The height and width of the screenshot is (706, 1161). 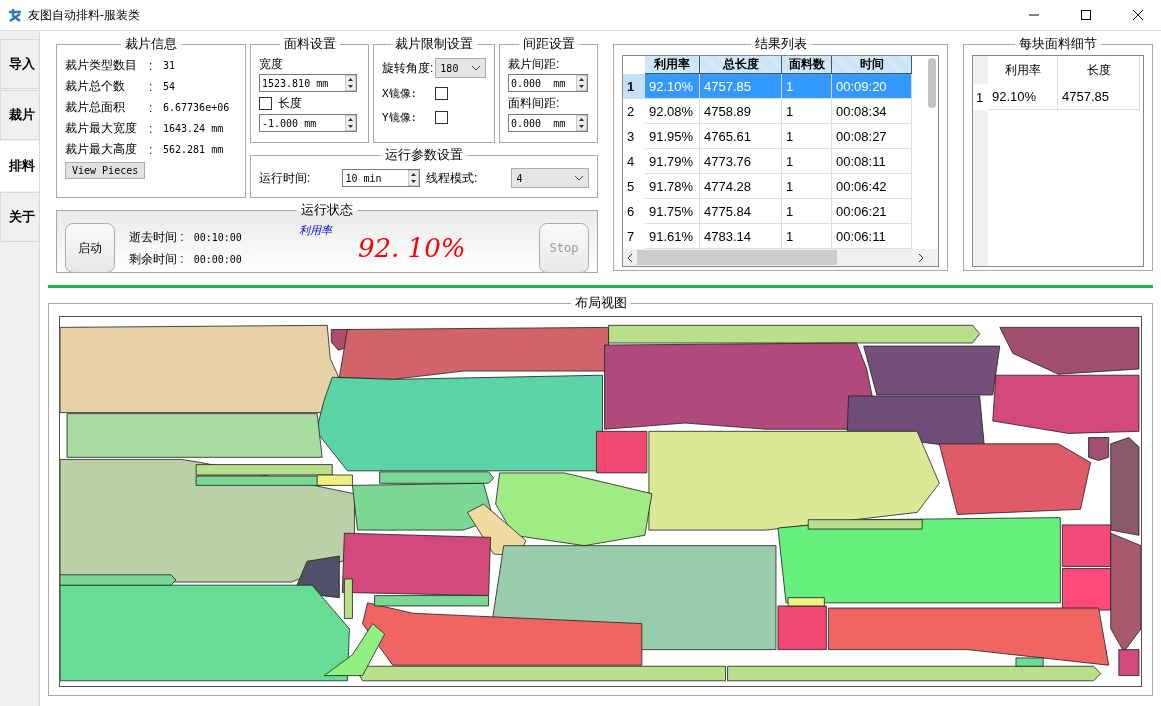 What do you see at coordinates (308, 123) in the screenshot?
I see `length-field: -1.000 mm` at bounding box center [308, 123].